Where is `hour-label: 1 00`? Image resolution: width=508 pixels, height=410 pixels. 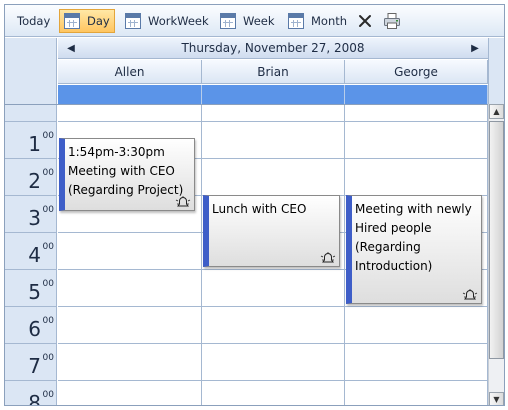 hour-label: 1 00 is located at coordinates (31, 139).